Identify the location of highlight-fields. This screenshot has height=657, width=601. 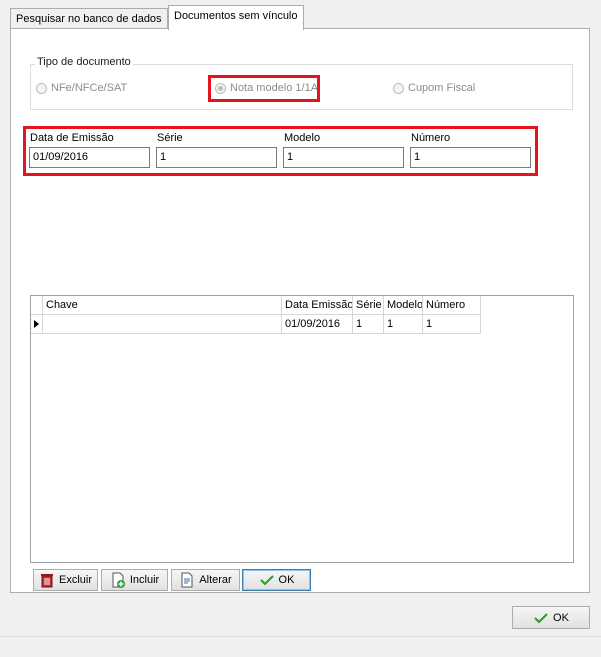
(280, 151).